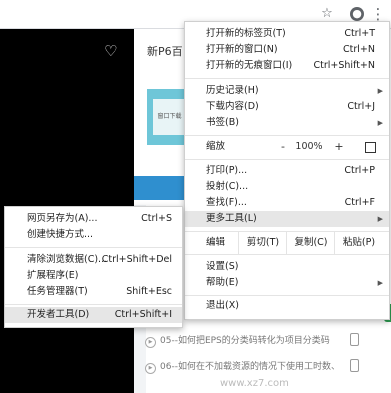 The width and height of the screenshot is (391, 393). What do you see at coordinates (93, 260) in the screenshot?
I see `menu-item-clear-browsing-data: 清除浏览数据(C)... Ctrl+Shift+Del` at bounding box center [93, 260].